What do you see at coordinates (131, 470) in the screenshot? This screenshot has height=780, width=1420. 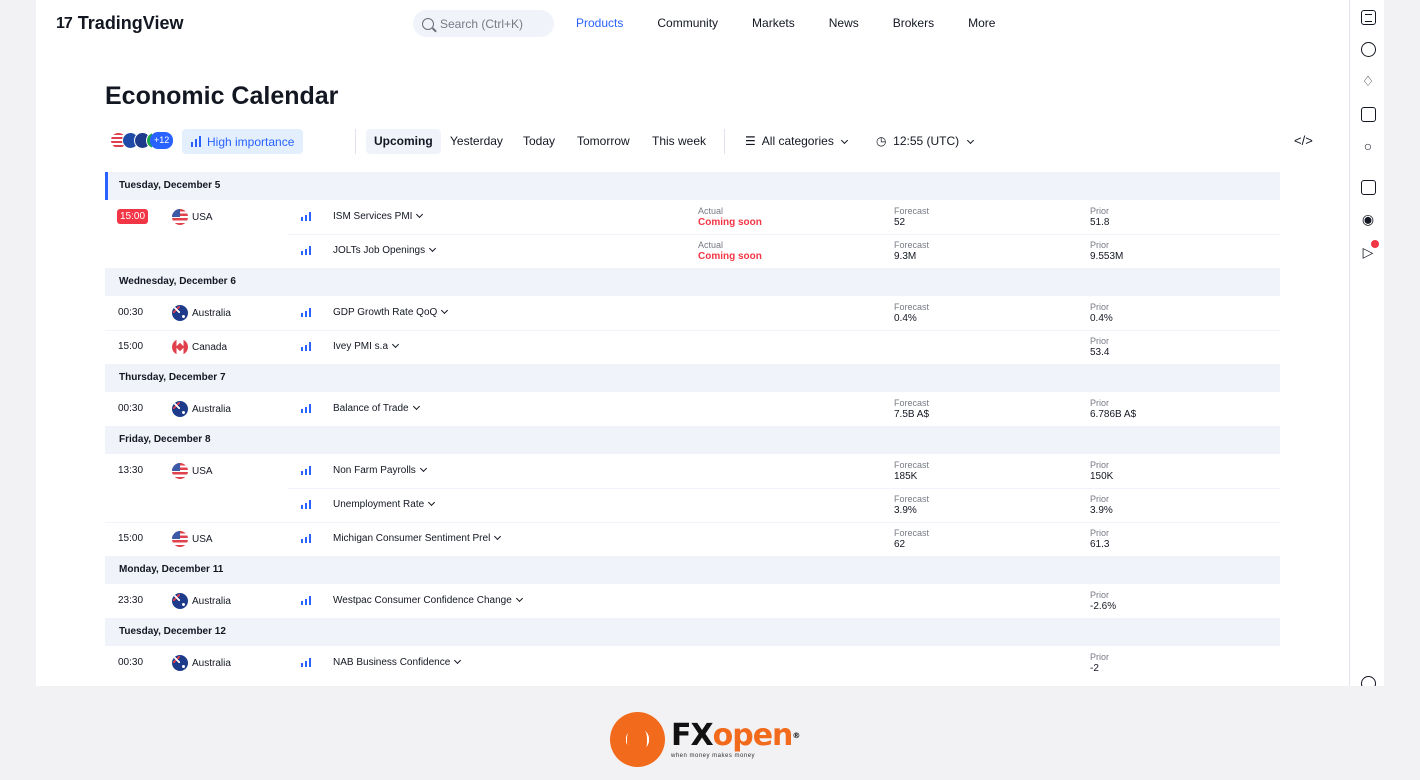 I see `event-time: 13:30` at bounding box center [131, 470].